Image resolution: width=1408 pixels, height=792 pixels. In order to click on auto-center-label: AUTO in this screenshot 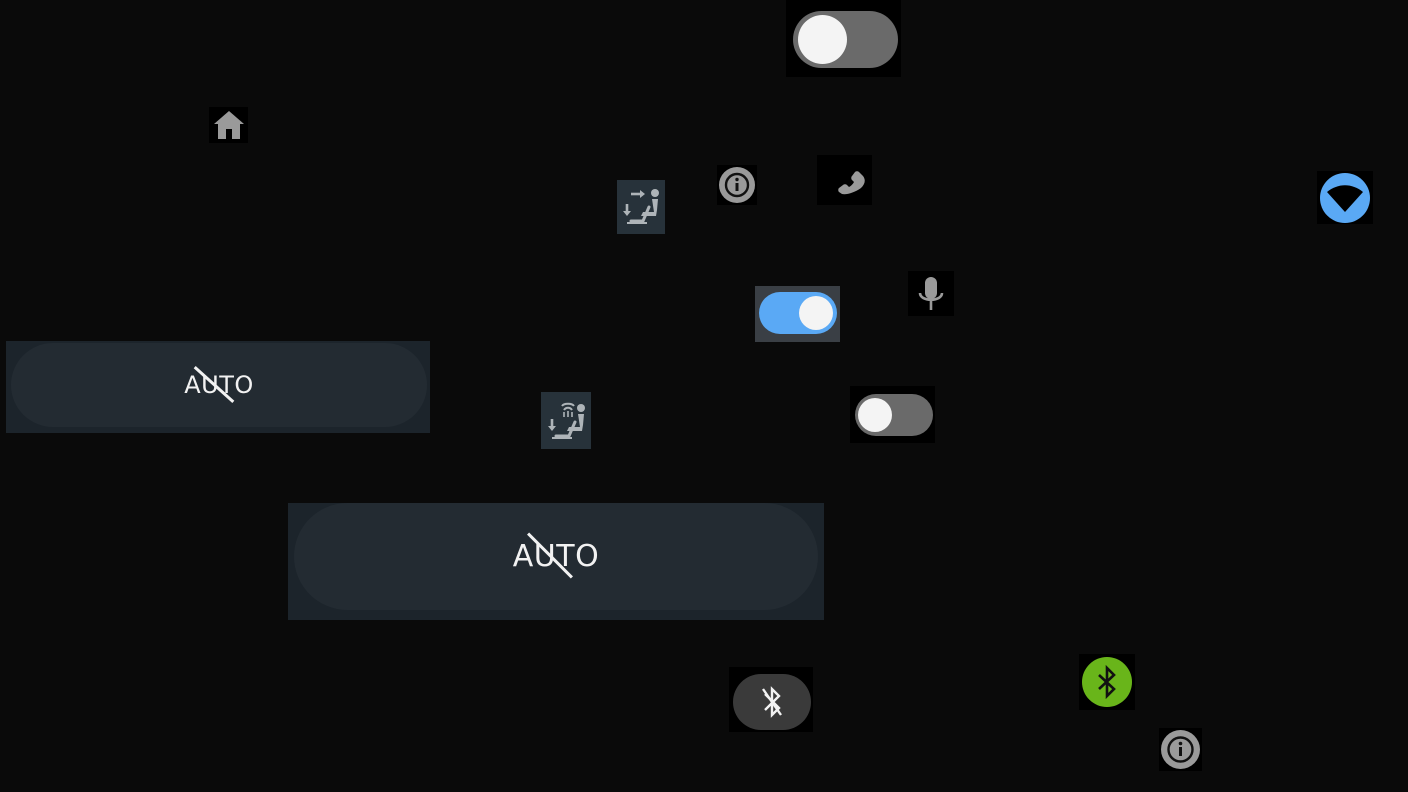, I will do `click(556, 556)`.